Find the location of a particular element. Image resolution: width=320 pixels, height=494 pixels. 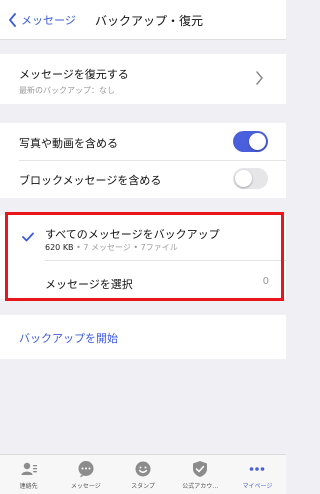

include-media-toggle is located at coordinates (250, 141).